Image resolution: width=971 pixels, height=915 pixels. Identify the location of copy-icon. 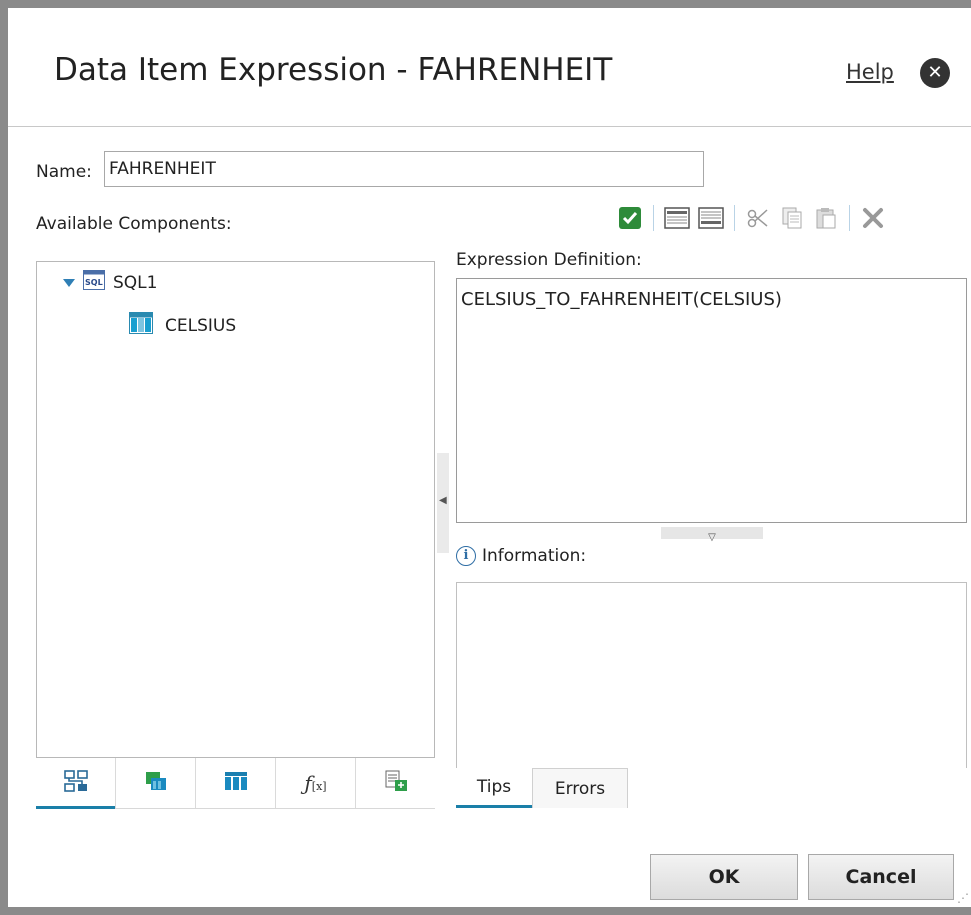
(792, 218).